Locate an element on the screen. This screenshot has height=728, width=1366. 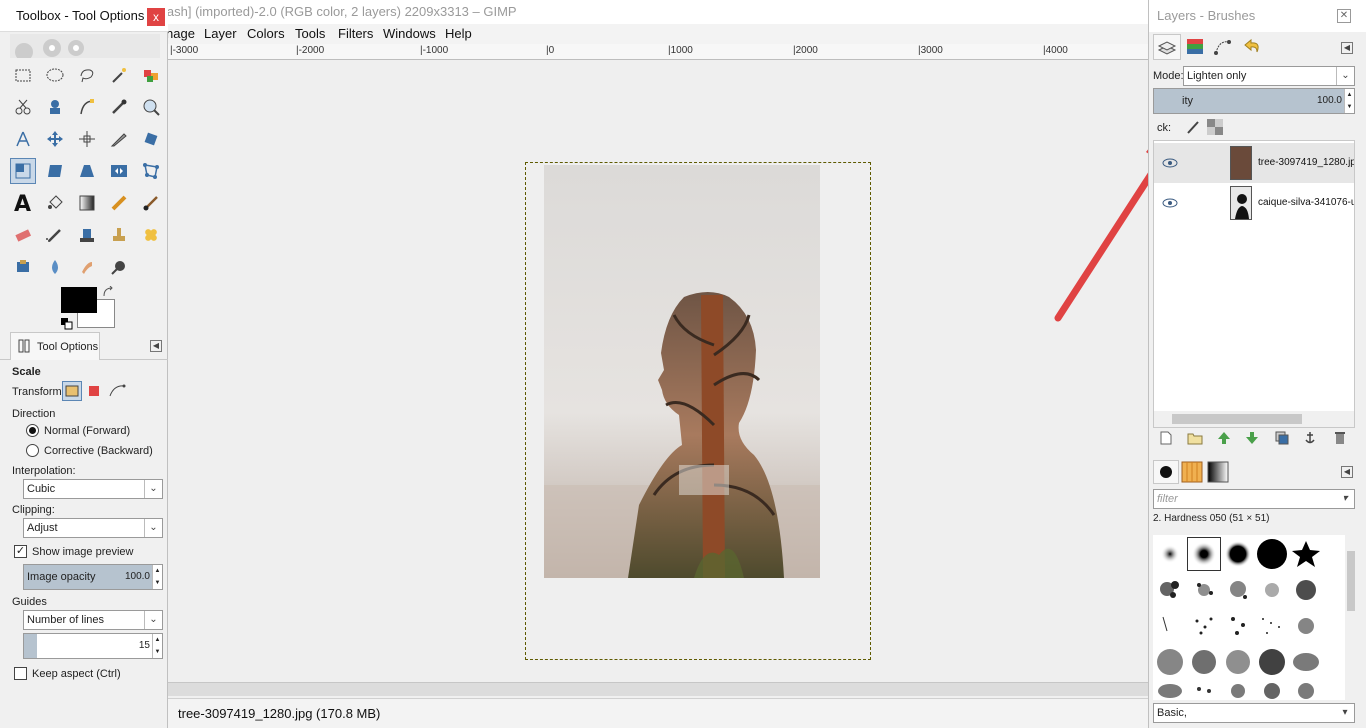
smudge-tool is located at coordinates (87, 267).